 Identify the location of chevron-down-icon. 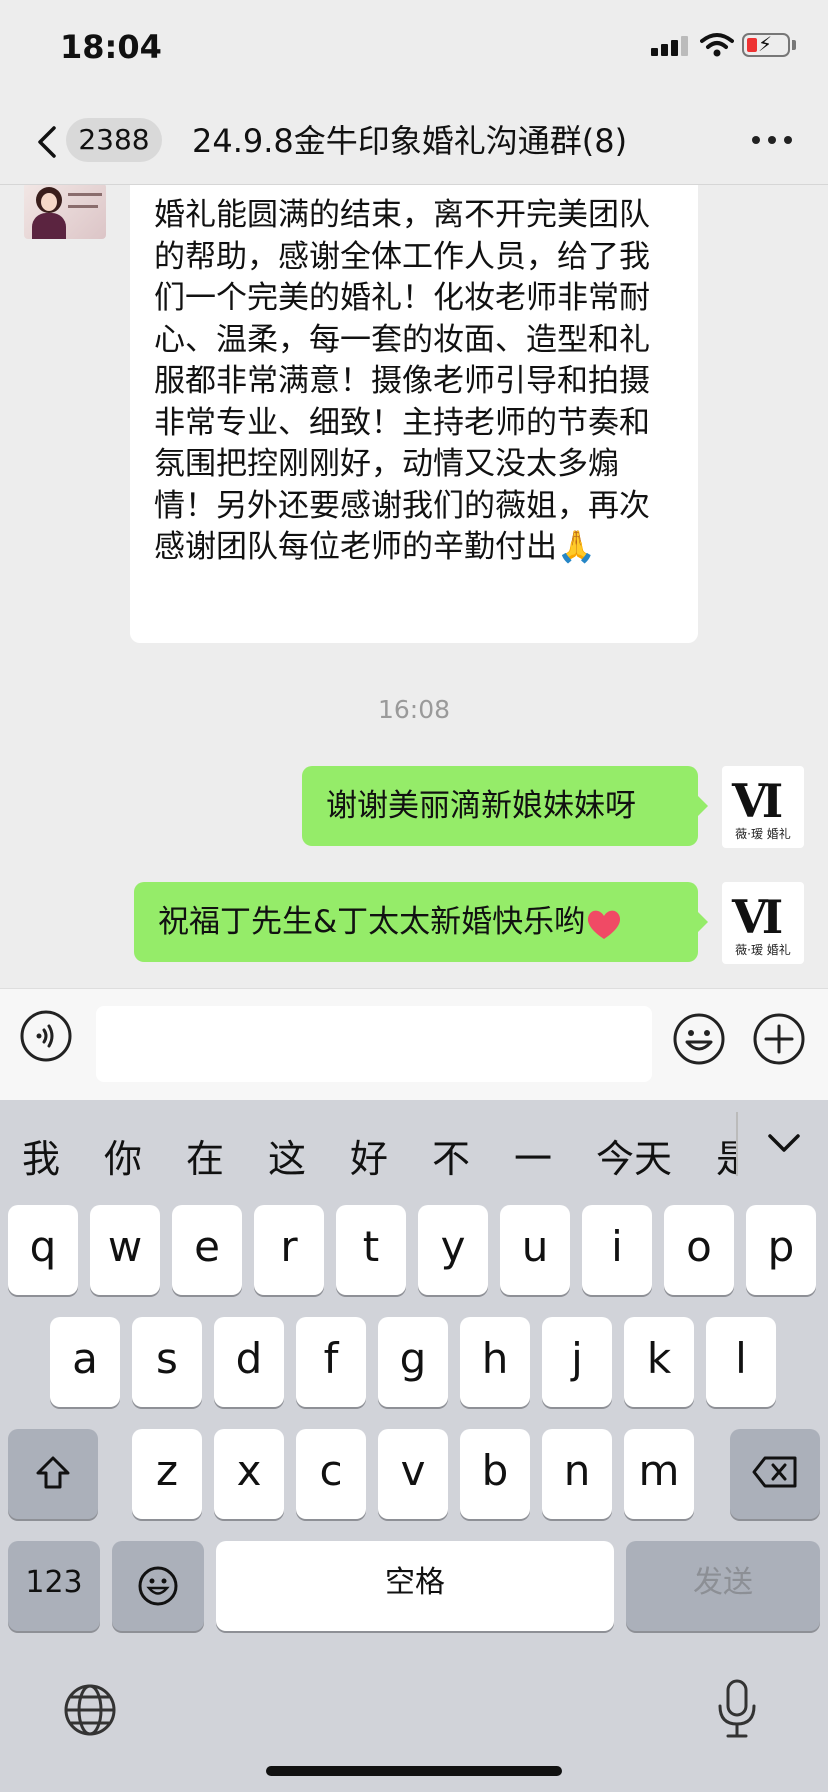
(784, 1144).